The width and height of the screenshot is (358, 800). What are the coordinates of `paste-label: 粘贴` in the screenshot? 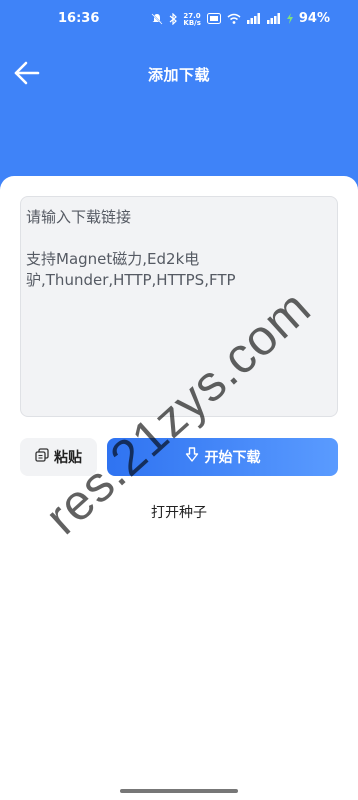 It's located at (68, 458).